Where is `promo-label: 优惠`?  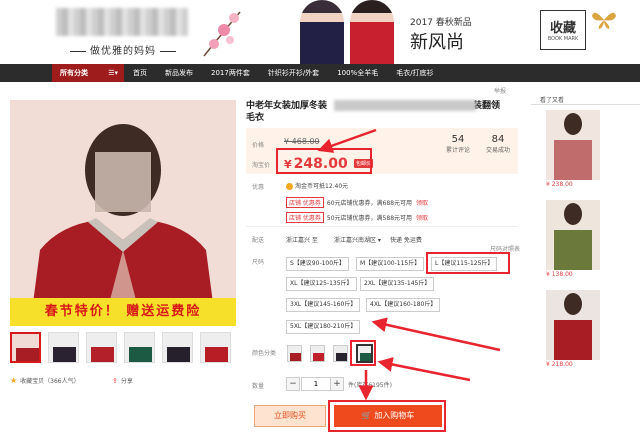
promo-label: 优惠 is located at coordinates (258, 187).